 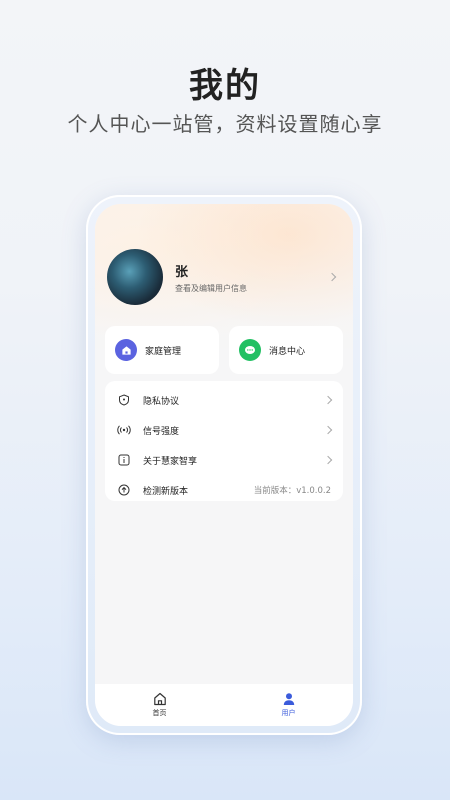 I want to click on profile-text: 张 查看及编辑用户信息, so click(x=252, y=277).